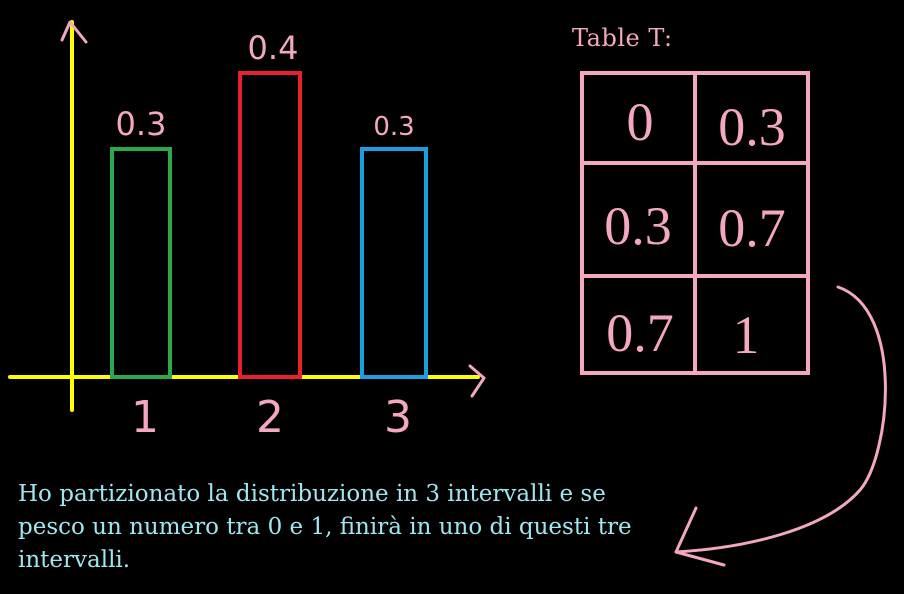 This screenshot has height=594, width=904. What do you see at coordinates (746, 335) in the screenshot?
I see `table-cell: 1` at bounding box center [746, 335].